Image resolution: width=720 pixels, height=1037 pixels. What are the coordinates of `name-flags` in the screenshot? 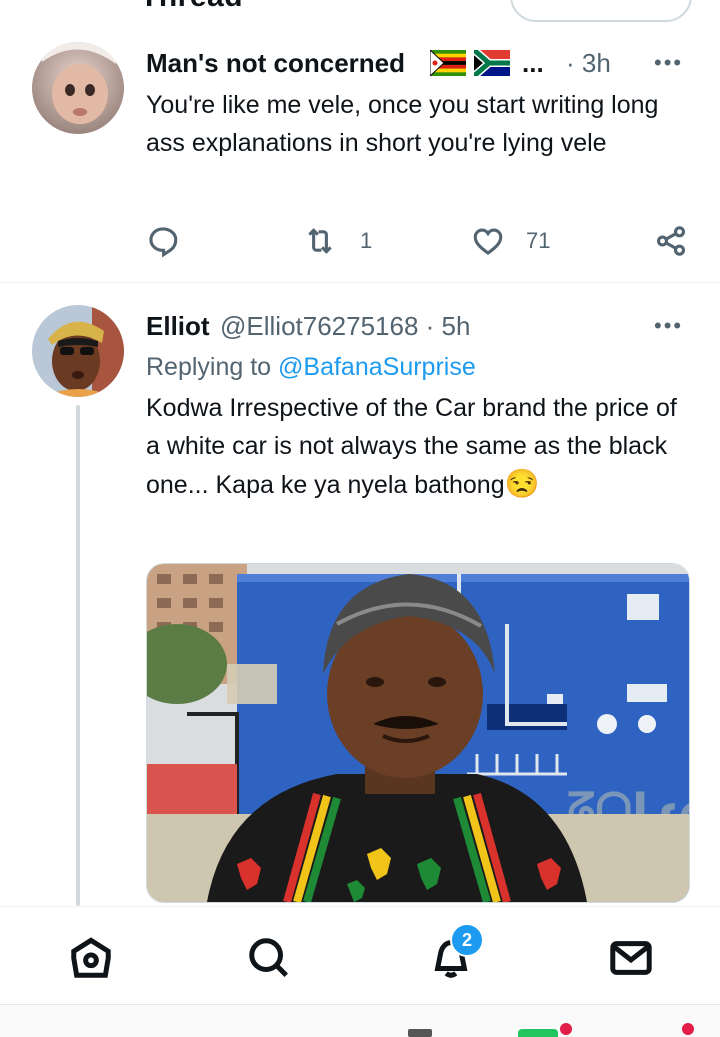 It's located at (470, 63).